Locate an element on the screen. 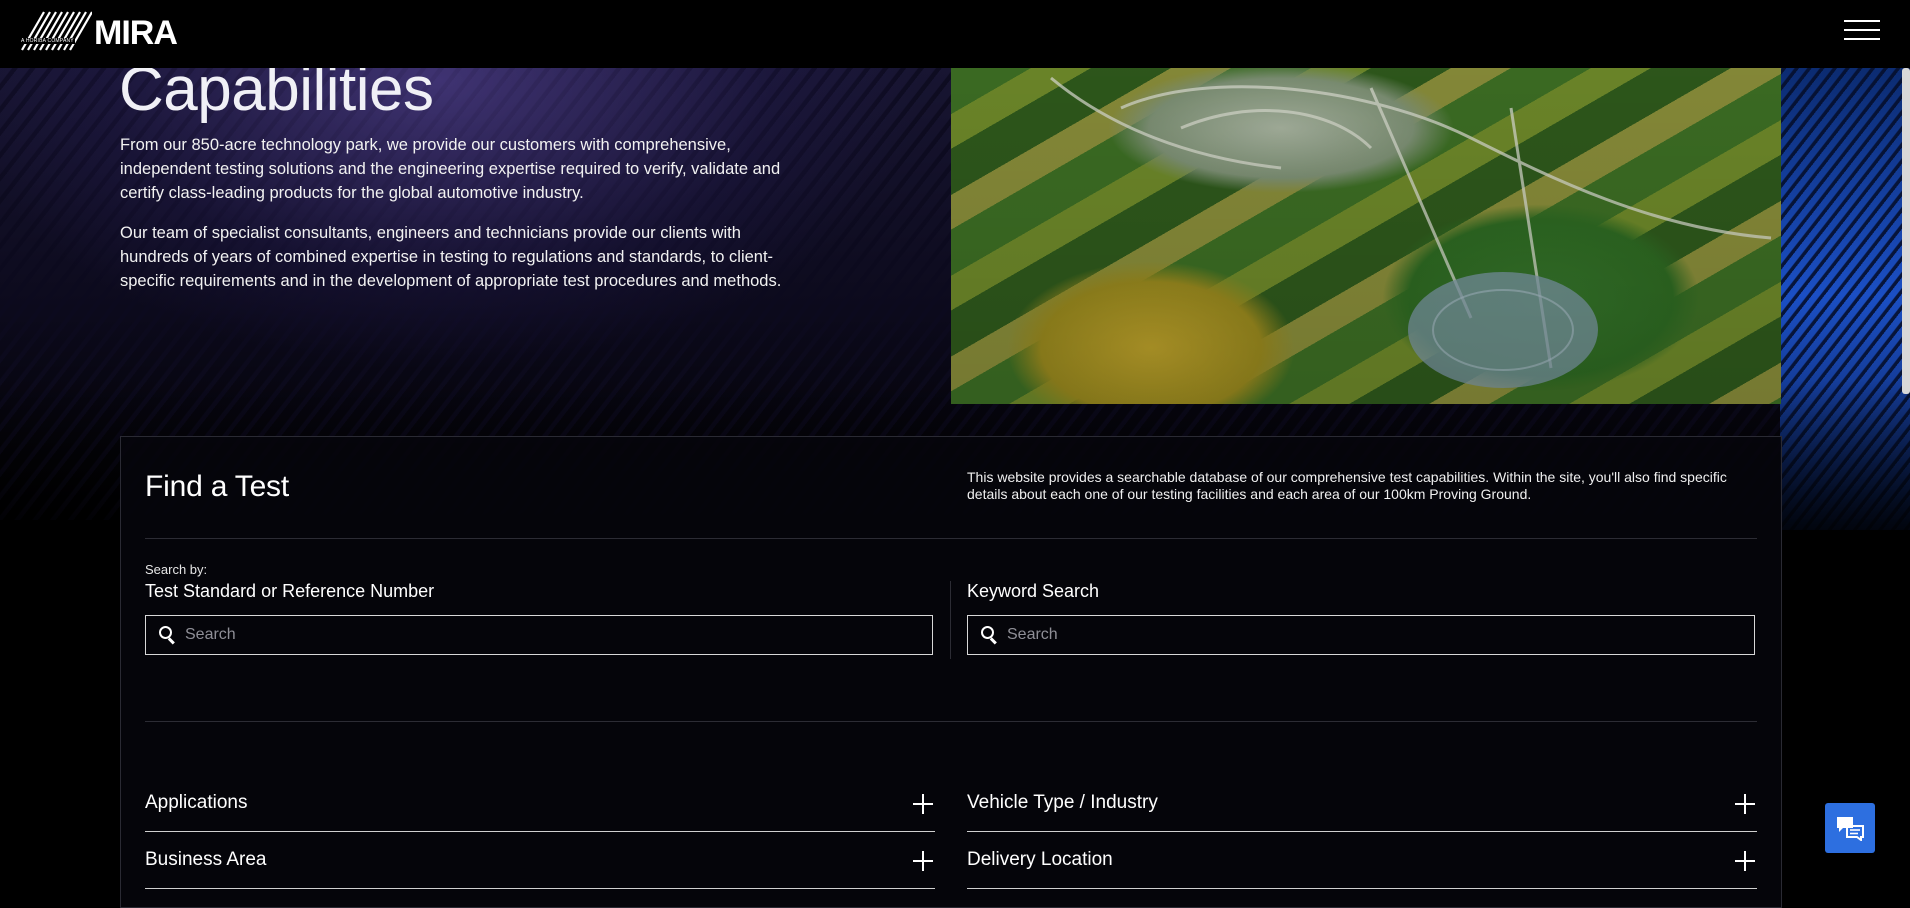 The image size is (1910, 908). logo-subtitle: A HORIBA COMPANY is located at coordinates (47, 41).